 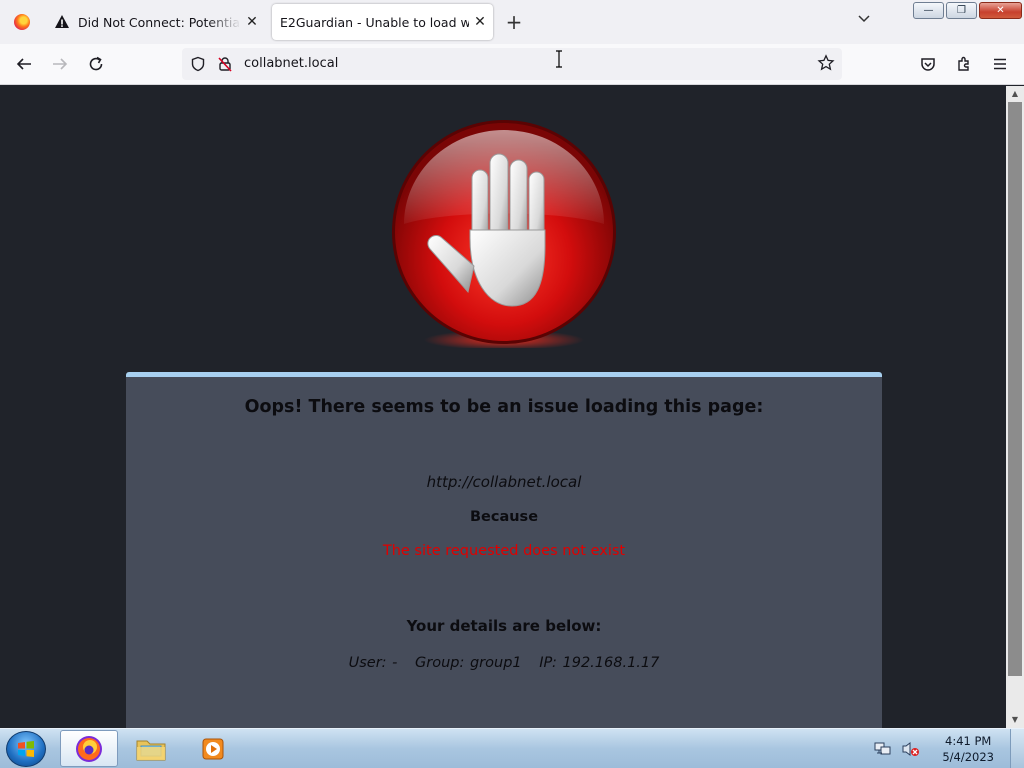 What do you see at coordinates (225, 64) in the screenshot?
I see `lock-strikethrough-icon` at bounding box center [225, 64].